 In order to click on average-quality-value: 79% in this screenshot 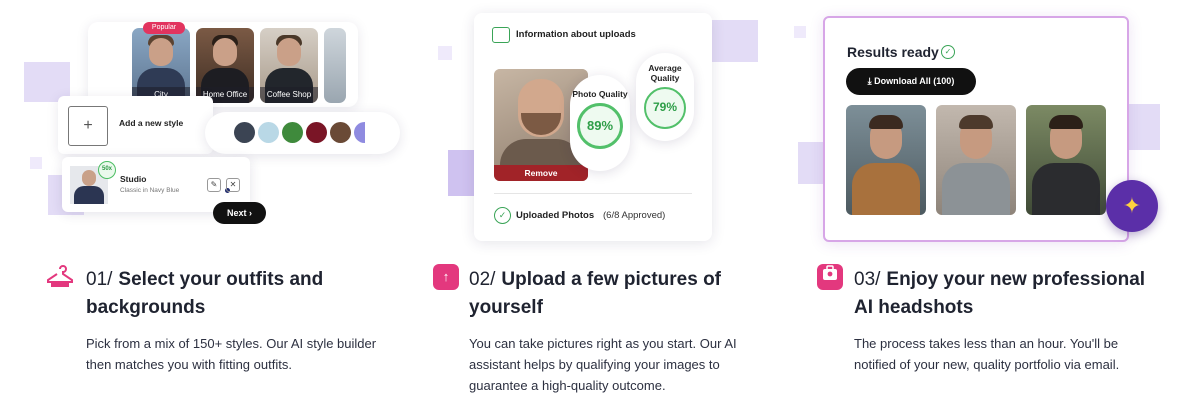, I will do `click(665, 108)`.